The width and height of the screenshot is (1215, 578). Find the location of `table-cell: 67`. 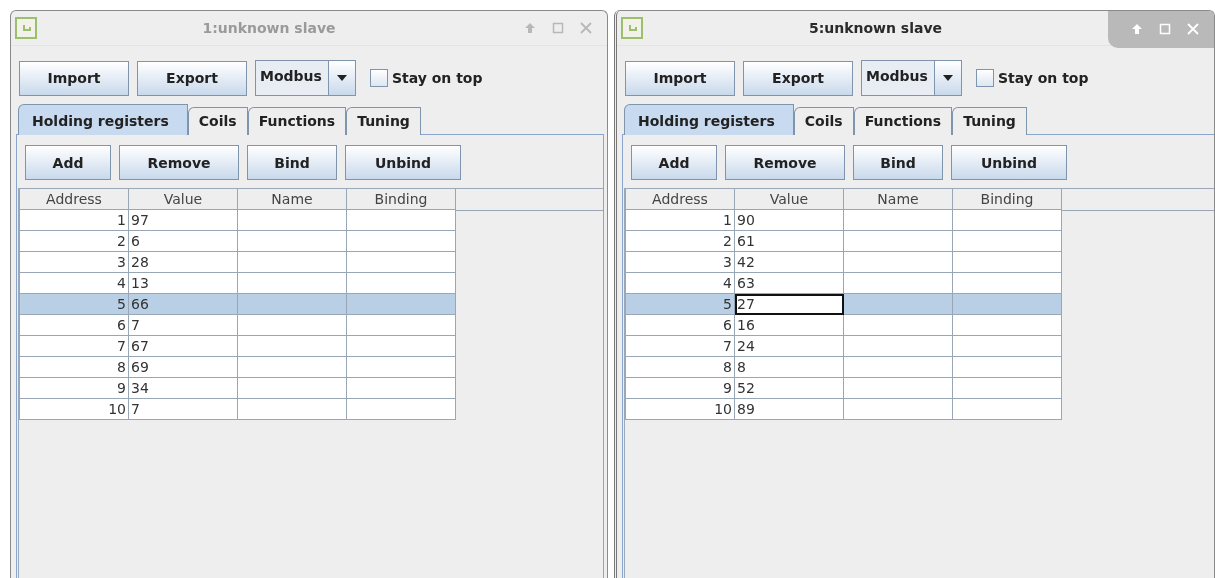

table-cell: 67 is located at coordinates (183, 346).